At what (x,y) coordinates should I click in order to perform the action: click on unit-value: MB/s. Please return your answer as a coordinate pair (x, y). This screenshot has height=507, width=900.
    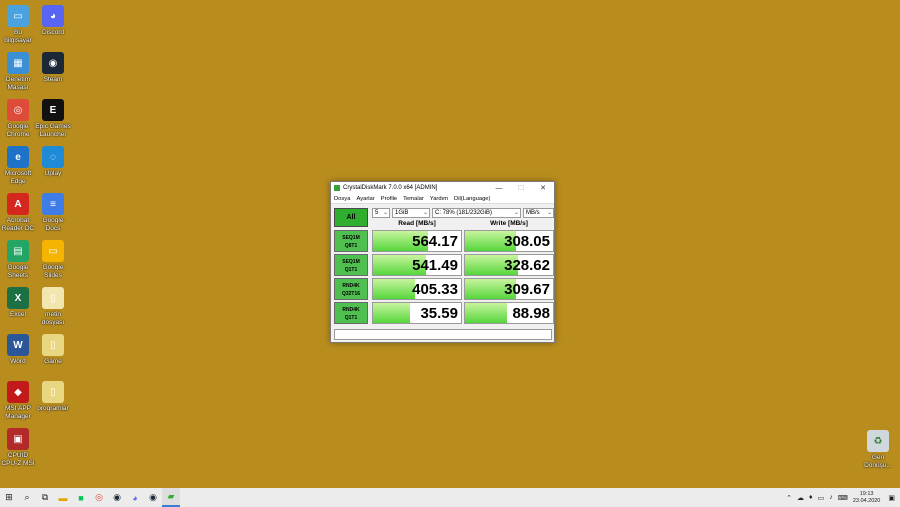
    Looking at the image, I should click on (533, 213).